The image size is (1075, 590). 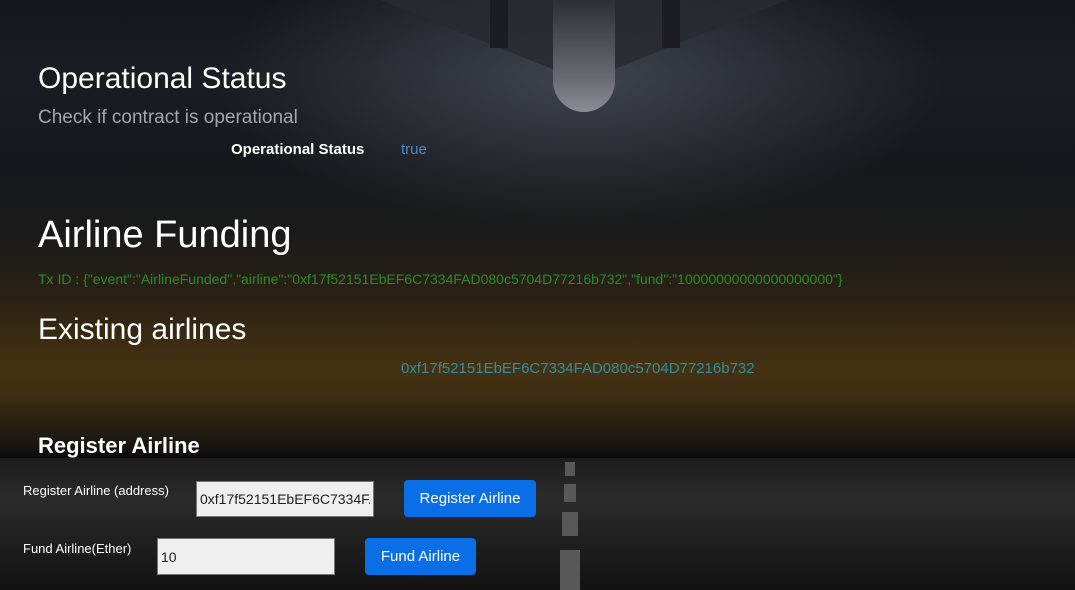 What do you see at coordinates (420, 556) in the screenshot?
I see `fund-airline-button: Fund Airline` at bounding box center [420, 556].